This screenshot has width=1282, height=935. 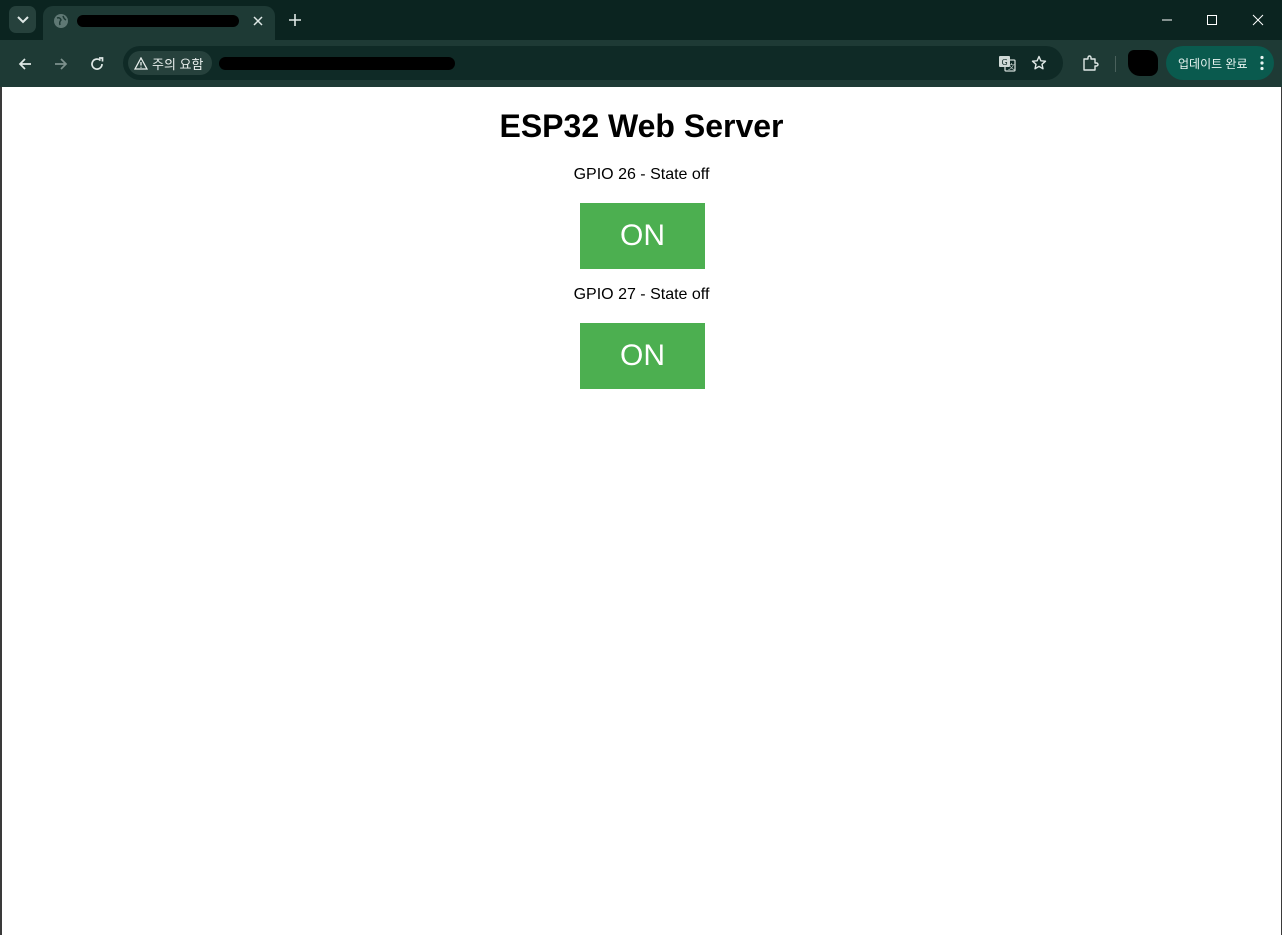 I want to click on browser-toolbar: 주의 요함 G文 업데이트 완료, so click(x=641, y=63).